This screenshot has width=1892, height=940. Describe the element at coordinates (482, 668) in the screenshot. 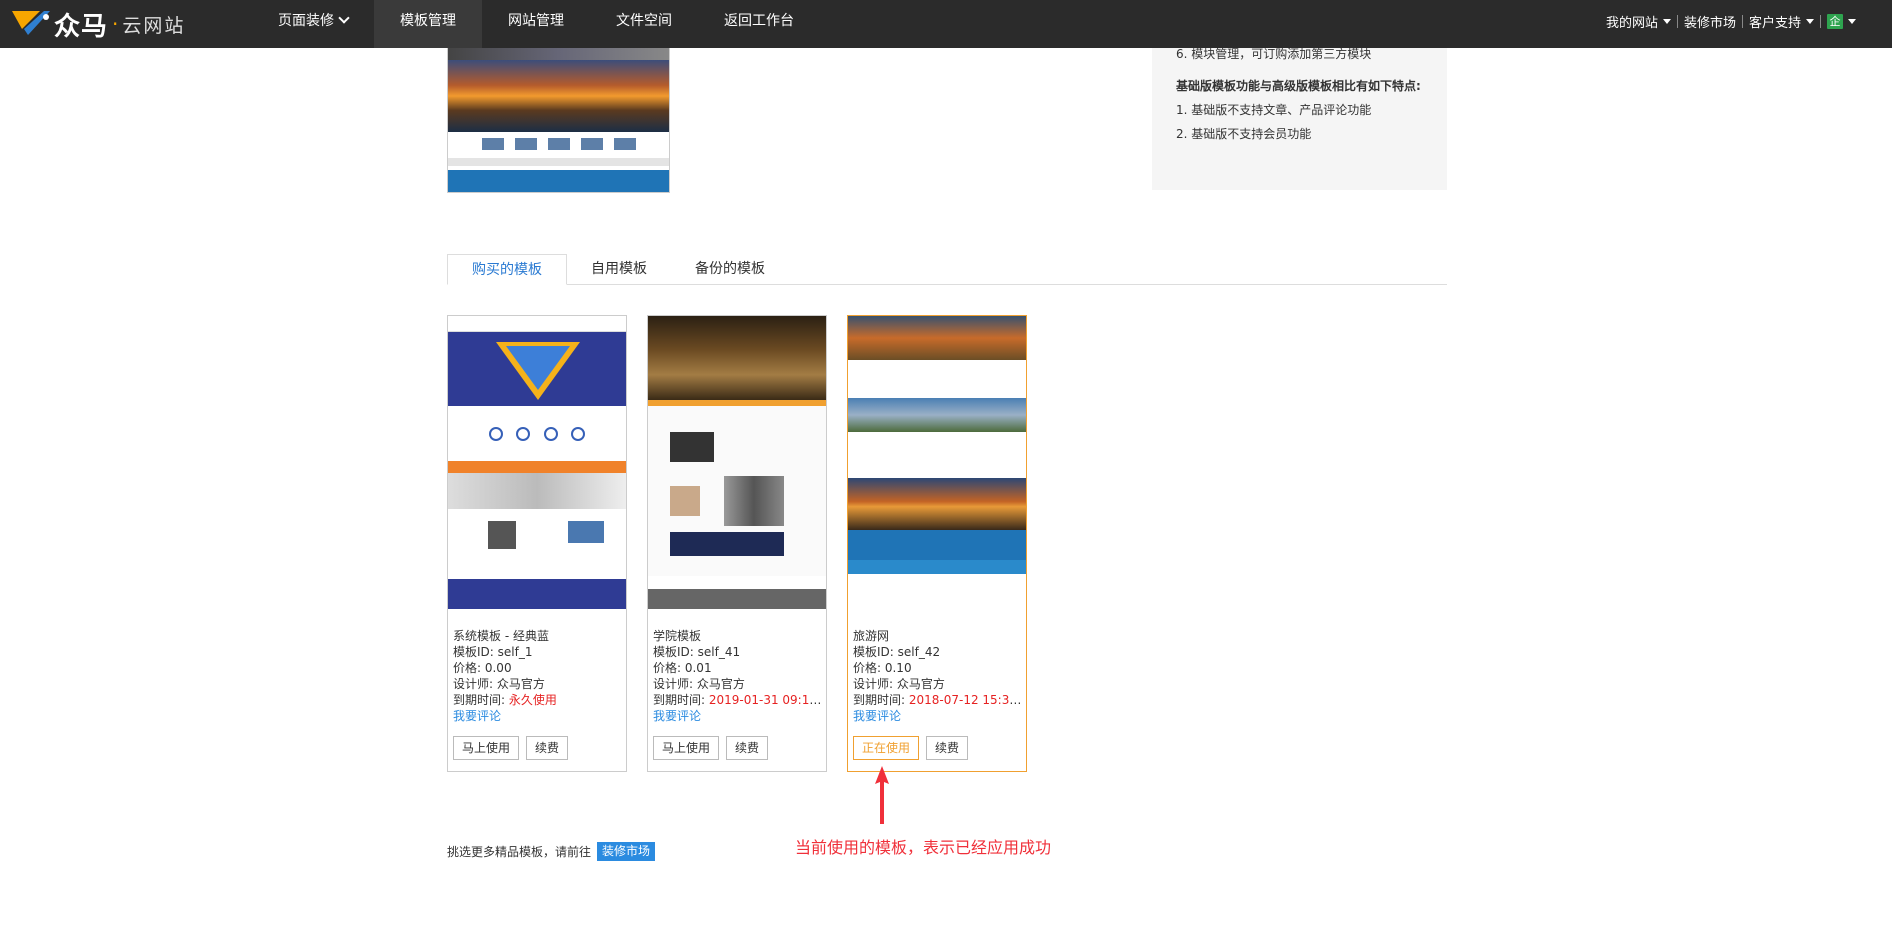

I see `template-price: 价格: 0.00` at that location.